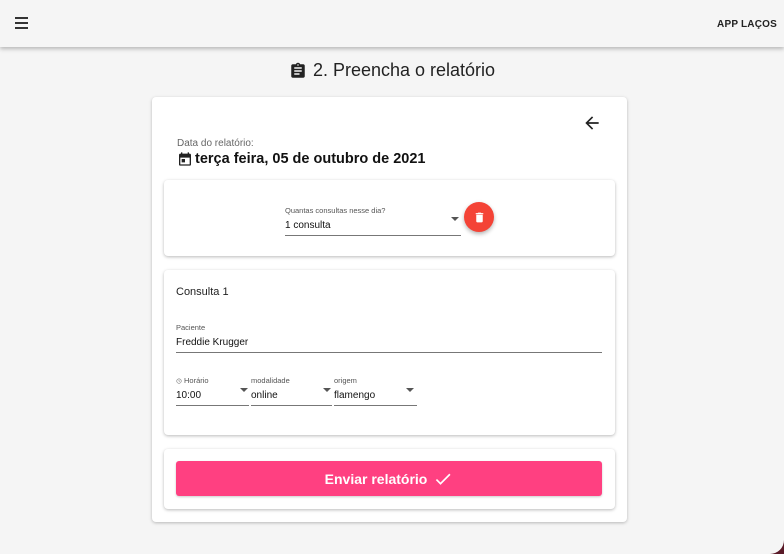  What do you see at coordinates (335, 210) in the screenshot?
I see `count-label: Quantas consultas nesse dia?` at bounding box center [335, 210].